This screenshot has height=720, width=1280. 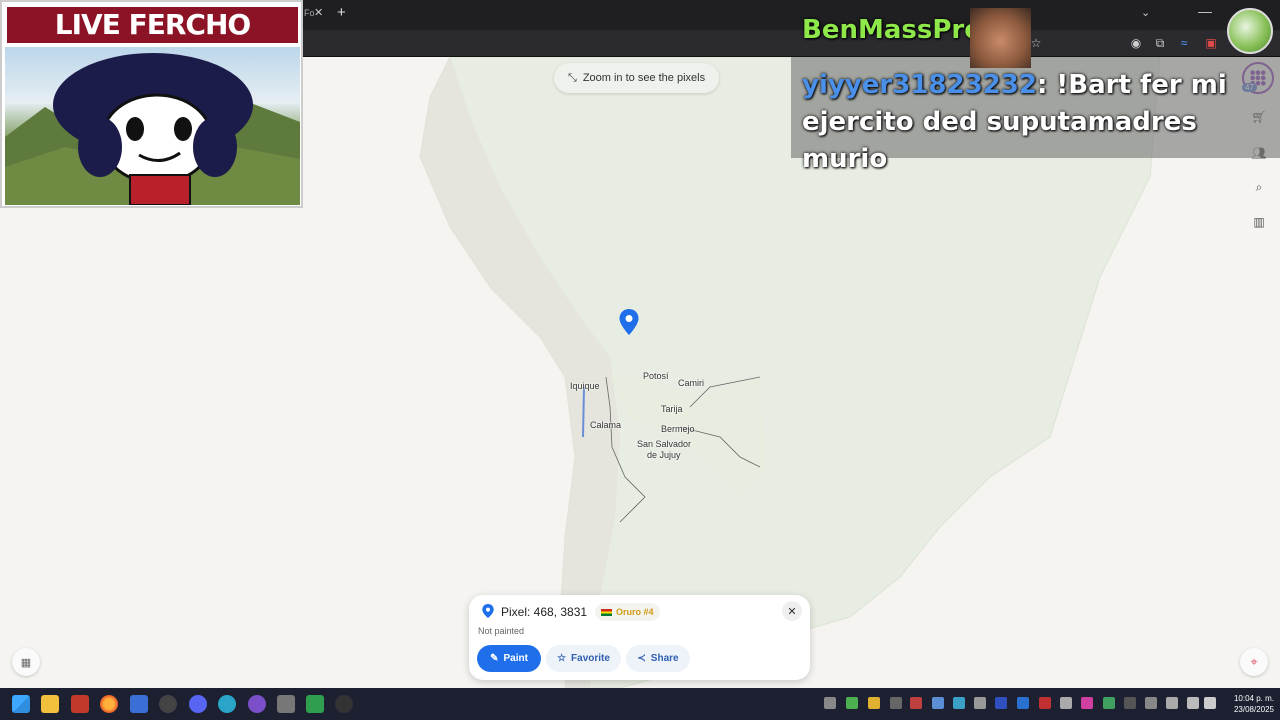 What do you see at coordinates (1184, 43) in the screenshot?
I see `extension-icon: ≈` at bounding box center [1184, 43].